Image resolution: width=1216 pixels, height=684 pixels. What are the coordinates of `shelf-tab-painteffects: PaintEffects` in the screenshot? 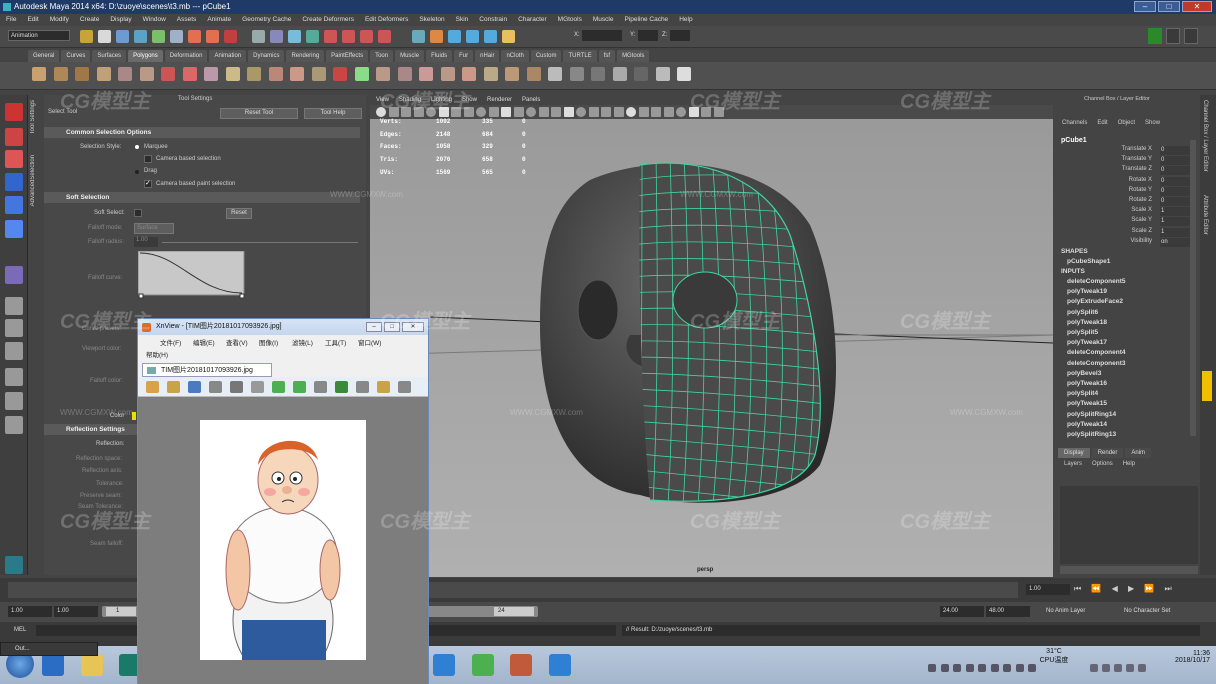 It's located at (347, 56).